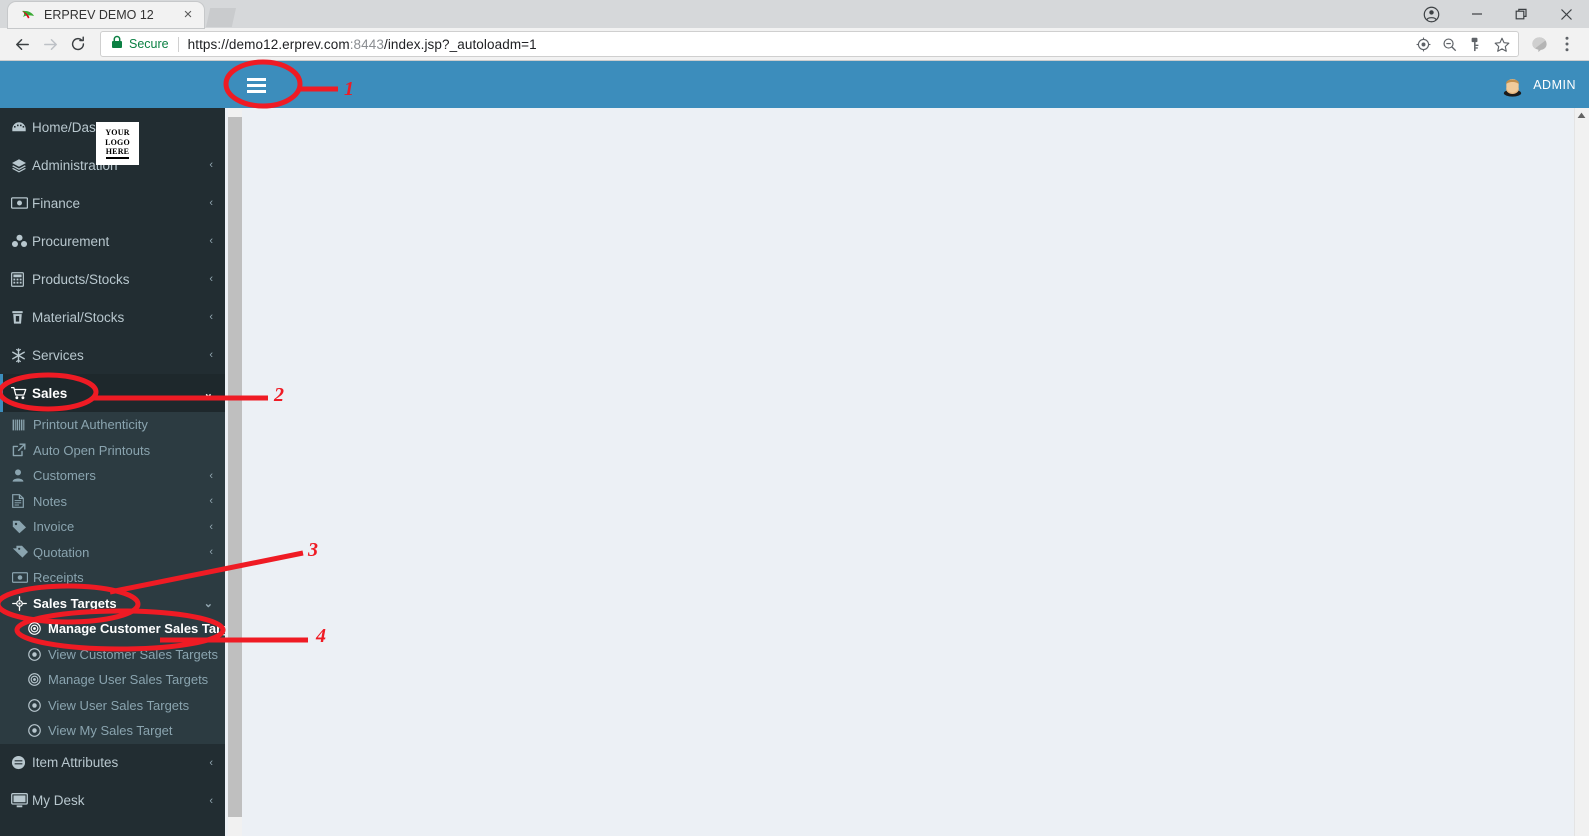 The height and width of the screenshot is (837, 1589). What do you see at coordinates (28, 15) in the screenshot?
I see `erprev-leaf-icon` at bounding box center [28, 15].